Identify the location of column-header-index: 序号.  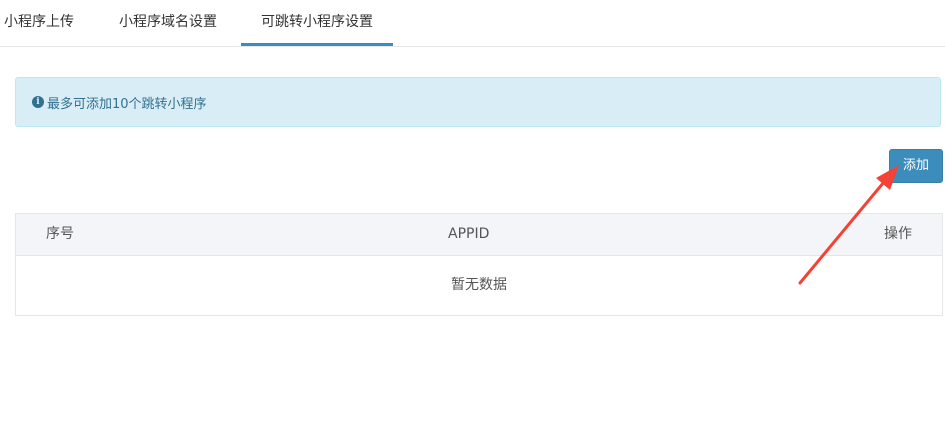
(60, 234).